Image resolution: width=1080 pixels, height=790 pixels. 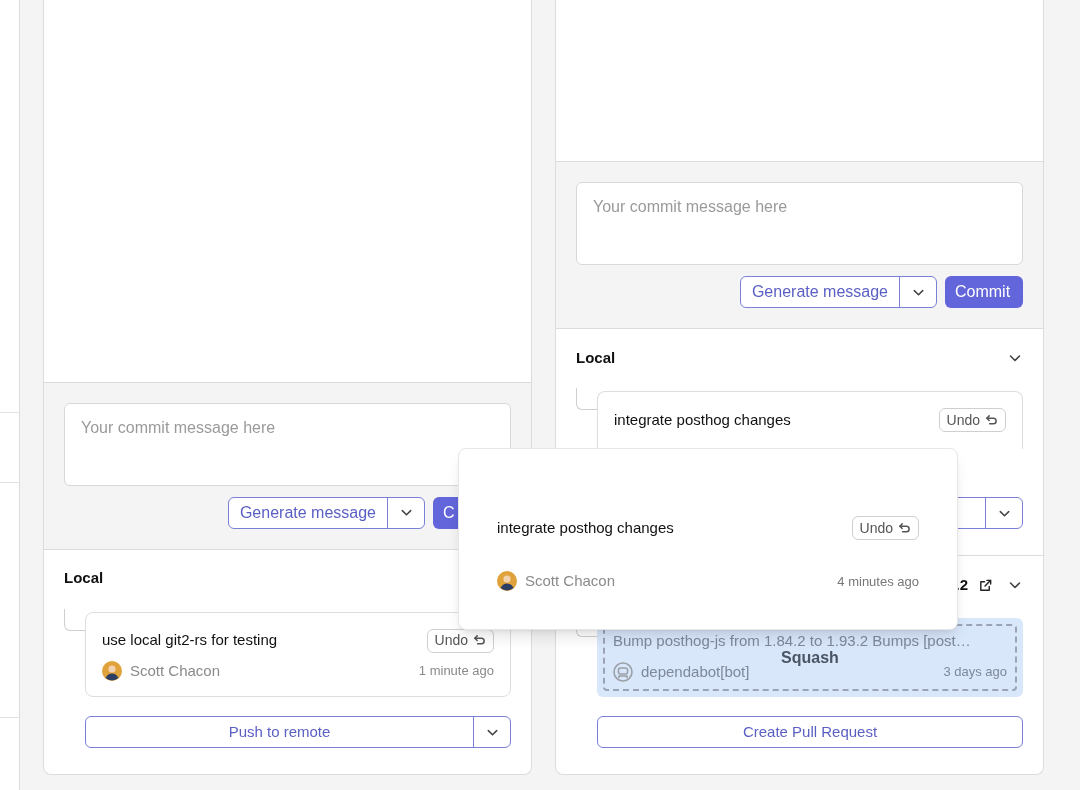 What do you see at coordinates (190, 640) in the screenshot?
I see `commit-message: use local git2-rs for testing` at bounding box center [190, 640].